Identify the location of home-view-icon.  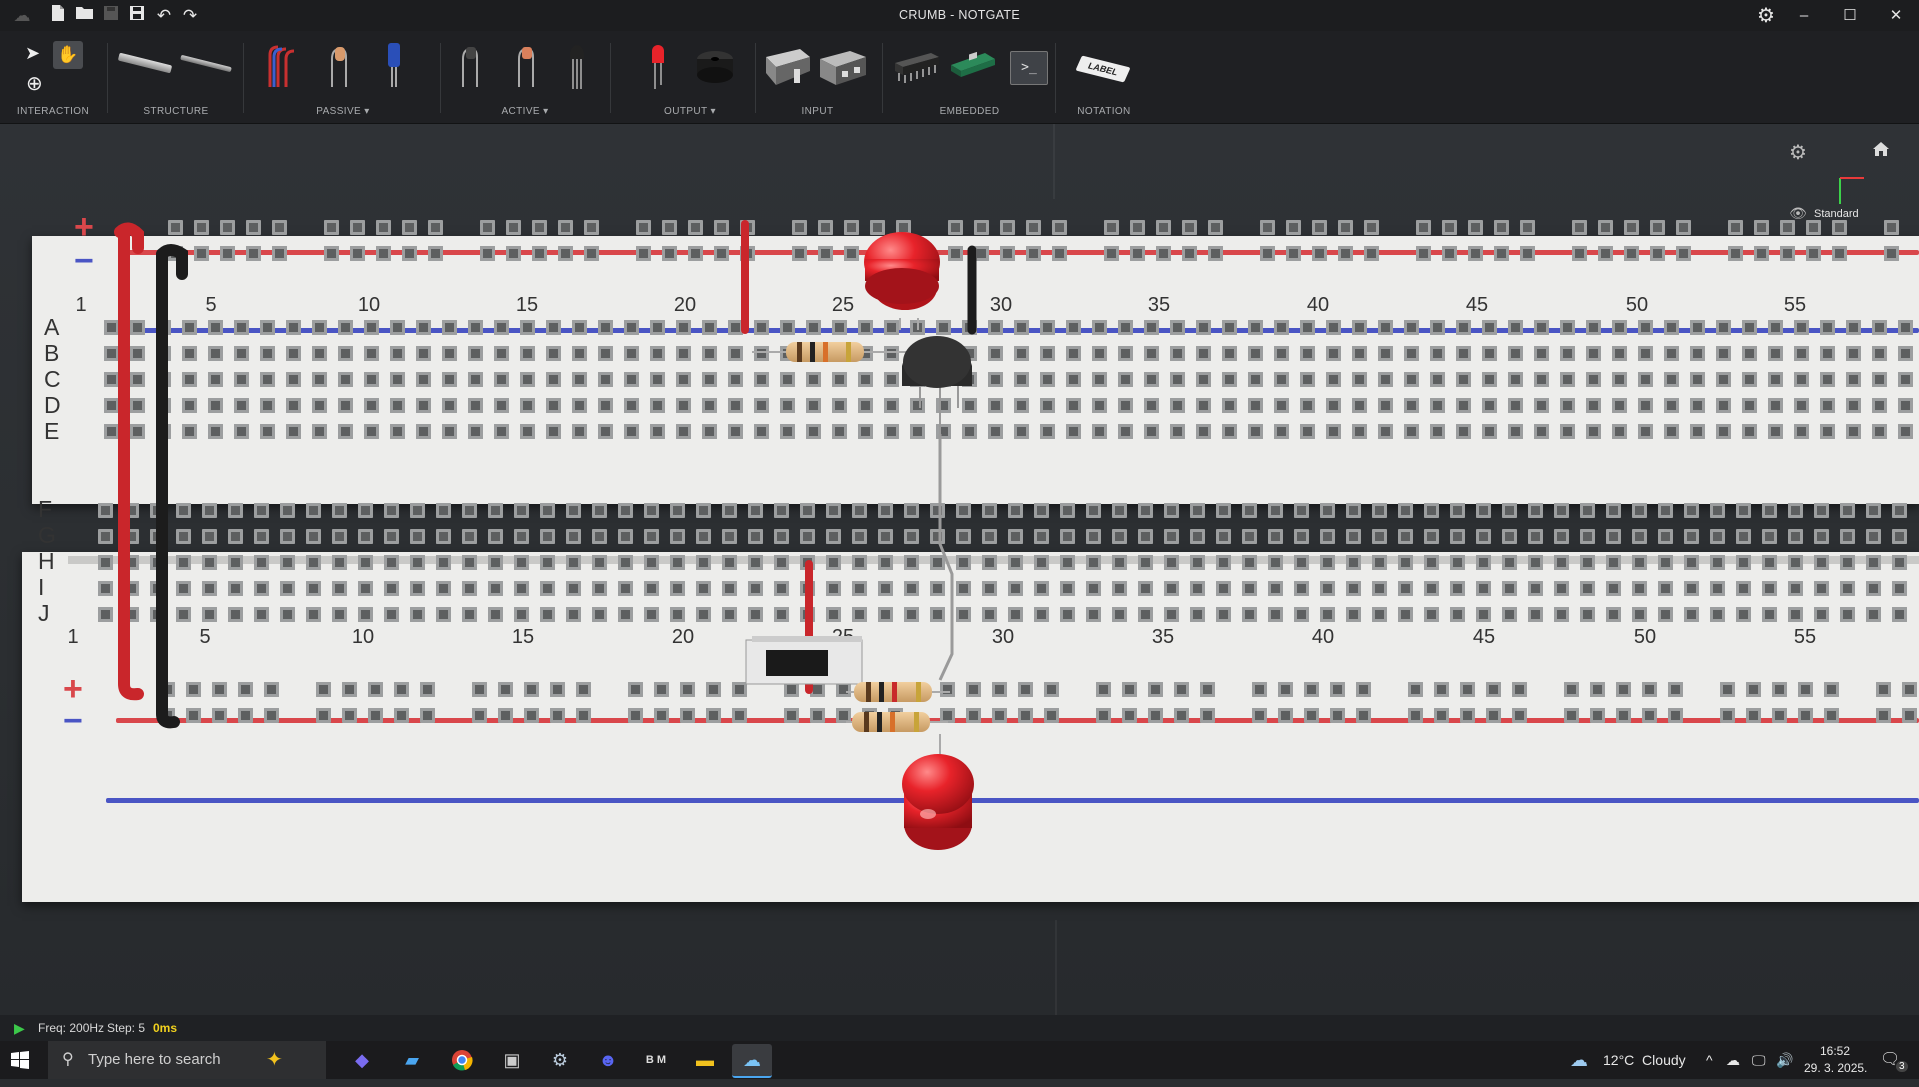
(1881, 152).